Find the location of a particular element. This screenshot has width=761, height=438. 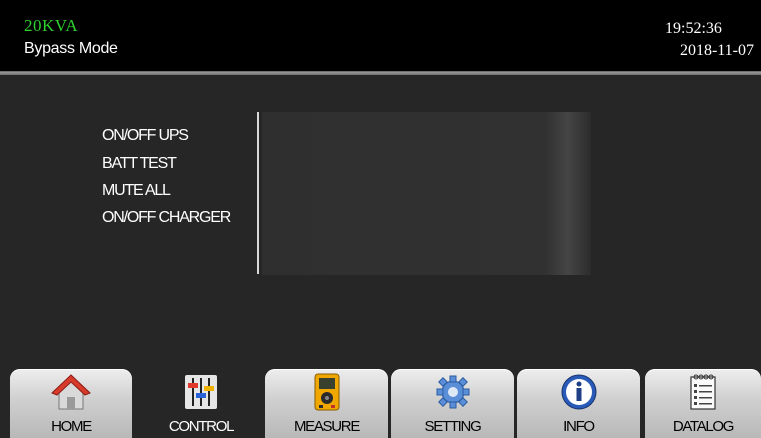

tab-measure: MEASURE is located at coordinates (326, 403).